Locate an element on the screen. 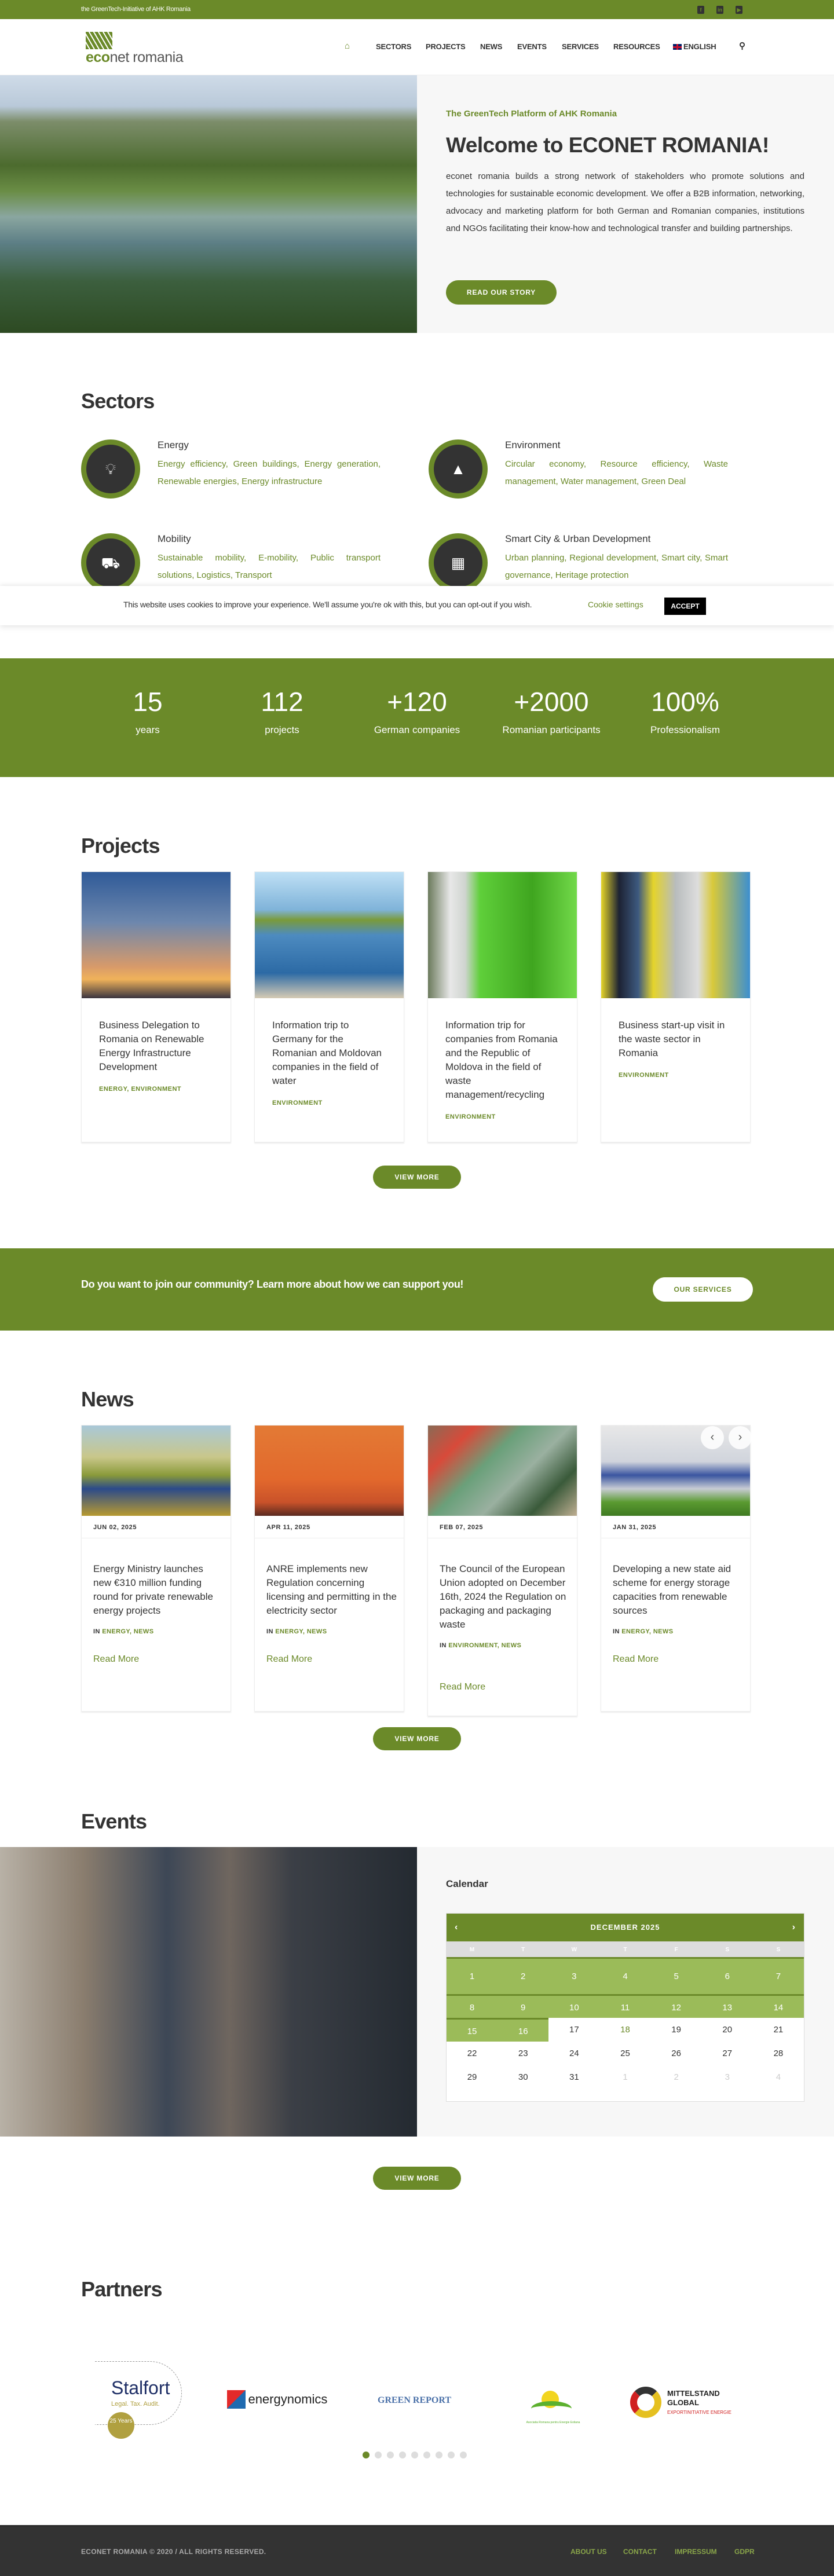 This screenshot has height=2576, width=834. linkedin-icon: in is located at coordinates (720, 10).